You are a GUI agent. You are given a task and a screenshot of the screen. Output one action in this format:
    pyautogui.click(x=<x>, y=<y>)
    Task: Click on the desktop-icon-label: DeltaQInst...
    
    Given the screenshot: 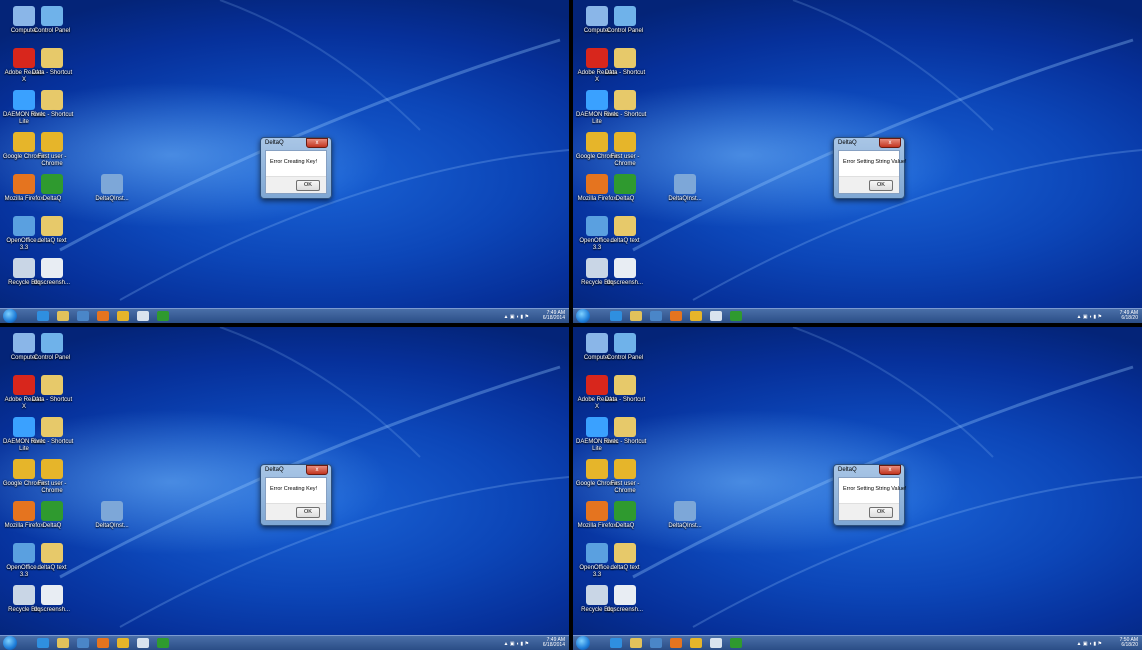 What is the action you would take?
    pyautogui.click(x=112, y=199)
    